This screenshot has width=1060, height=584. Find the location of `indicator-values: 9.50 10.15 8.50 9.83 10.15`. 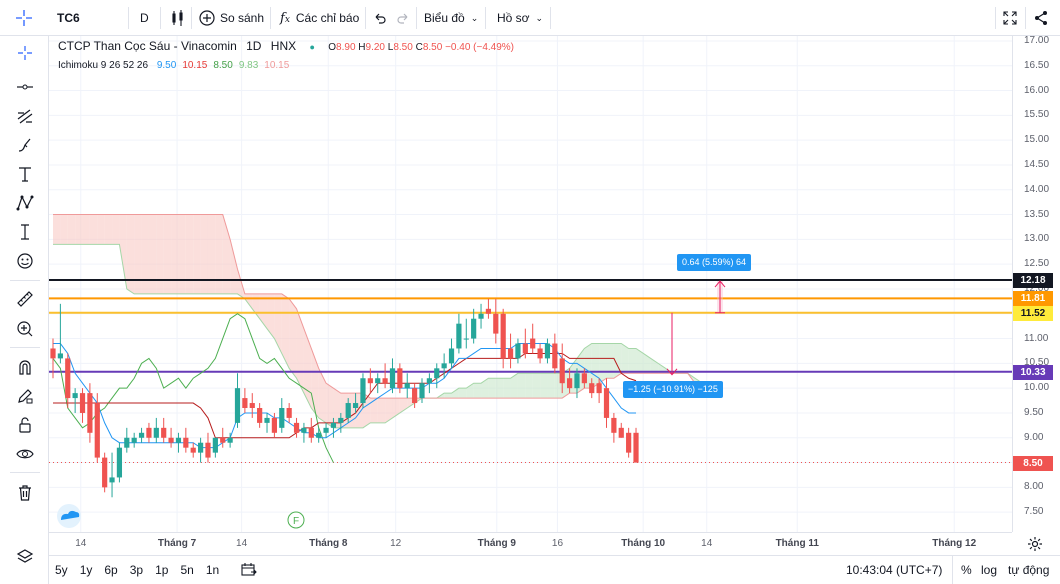

indicator-values: 9.50 10.15 8.50 9.83 10.15 is located at coordinates (220, 65).